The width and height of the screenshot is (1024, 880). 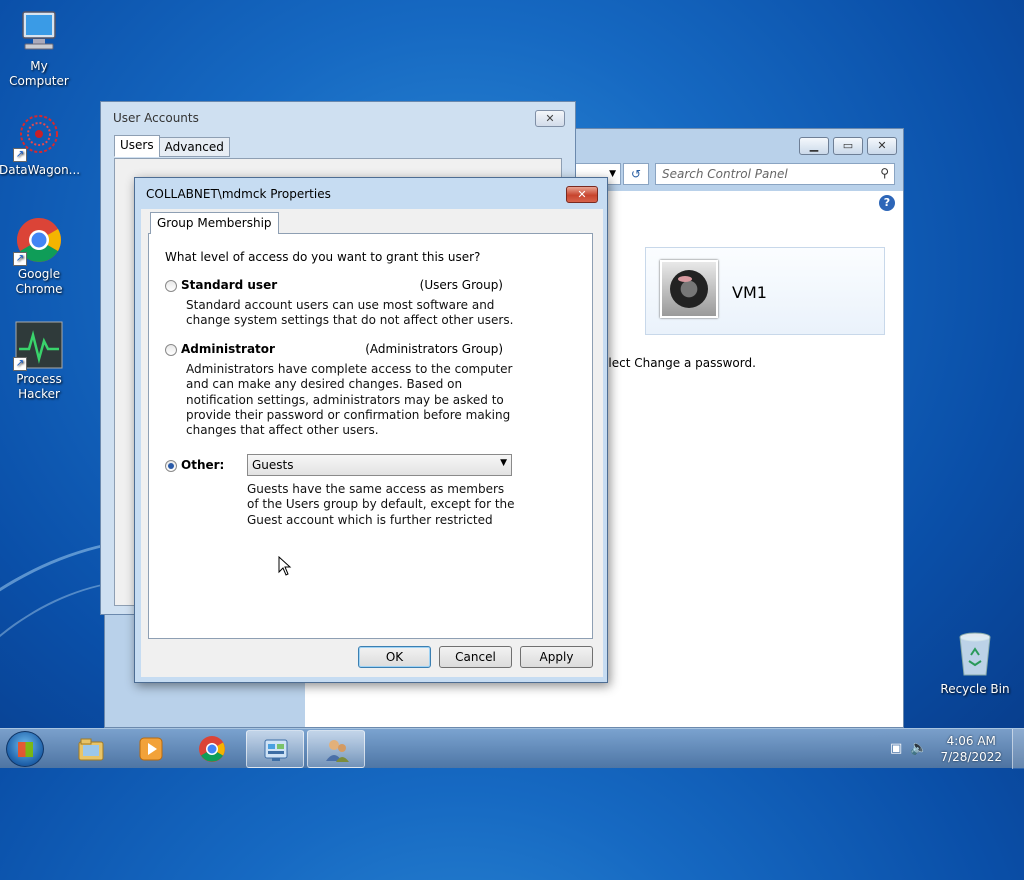 What do you see at coordinates (678, 363) in the screenshot?
I see `change-password-hint: elect Change a password.` at bounding box center [678, 363].